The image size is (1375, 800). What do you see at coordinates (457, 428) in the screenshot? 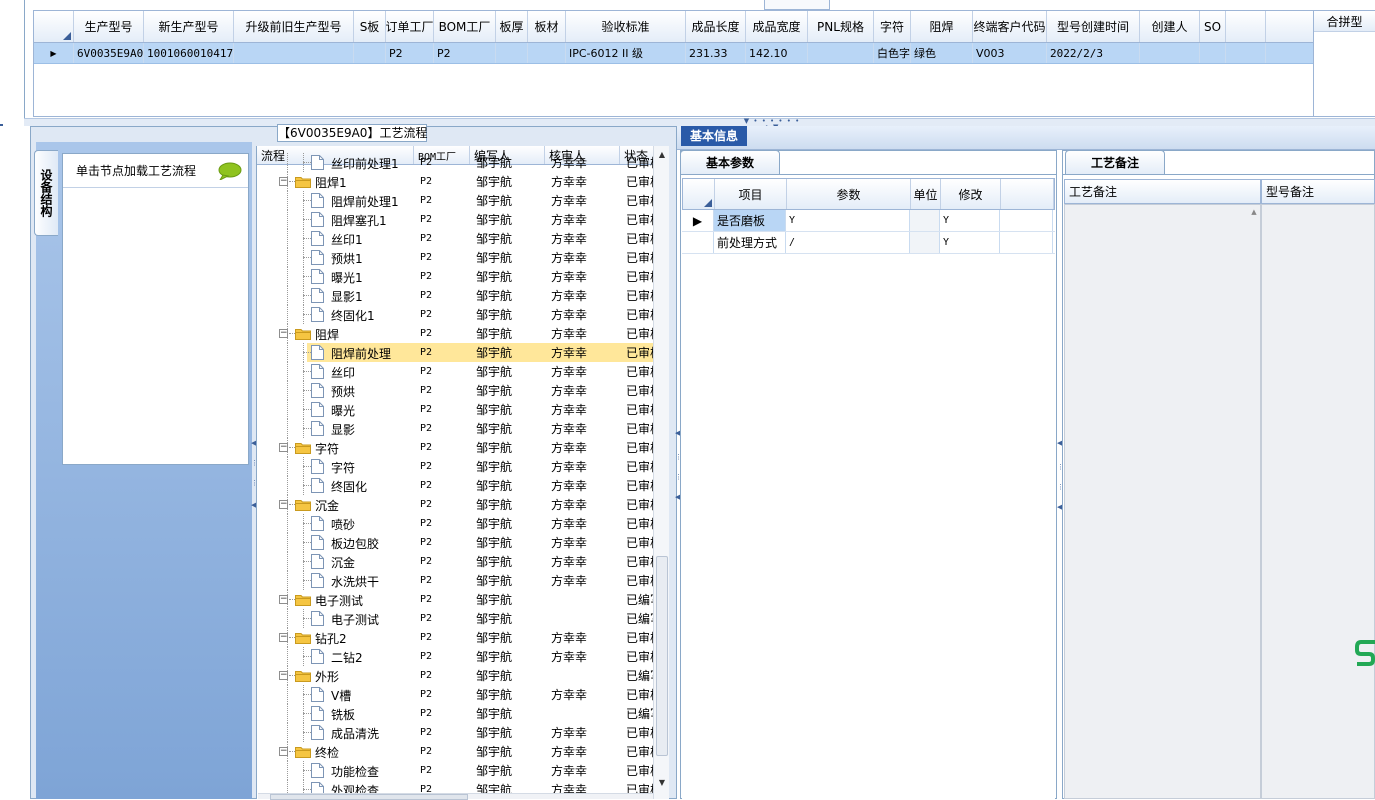
I see `tree-row: 显影 P2 邹宇航 方幸幸 已审核` at bounding box center [457, 428].